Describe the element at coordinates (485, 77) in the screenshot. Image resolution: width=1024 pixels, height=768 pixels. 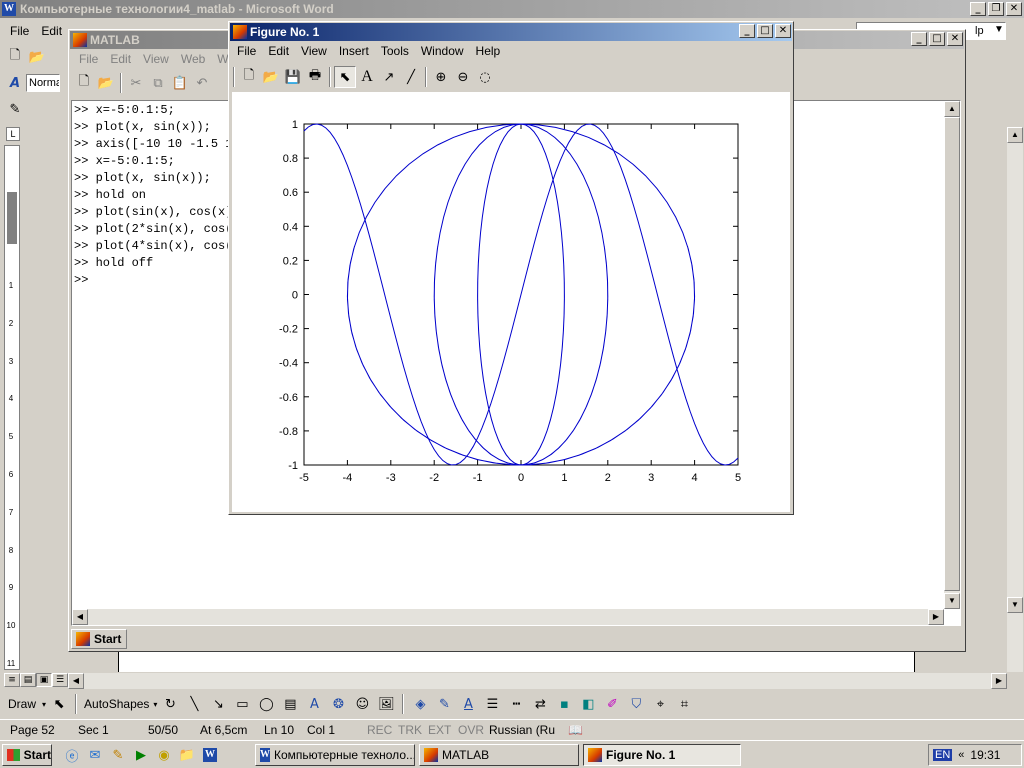
I see `rotate-icon: ◌` at that location.